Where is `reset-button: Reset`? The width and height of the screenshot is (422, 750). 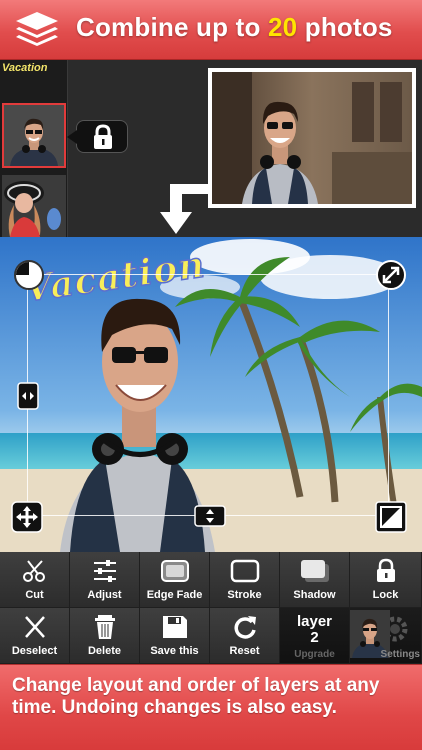
reset-button: Reset is located at coordinates (245, 636).